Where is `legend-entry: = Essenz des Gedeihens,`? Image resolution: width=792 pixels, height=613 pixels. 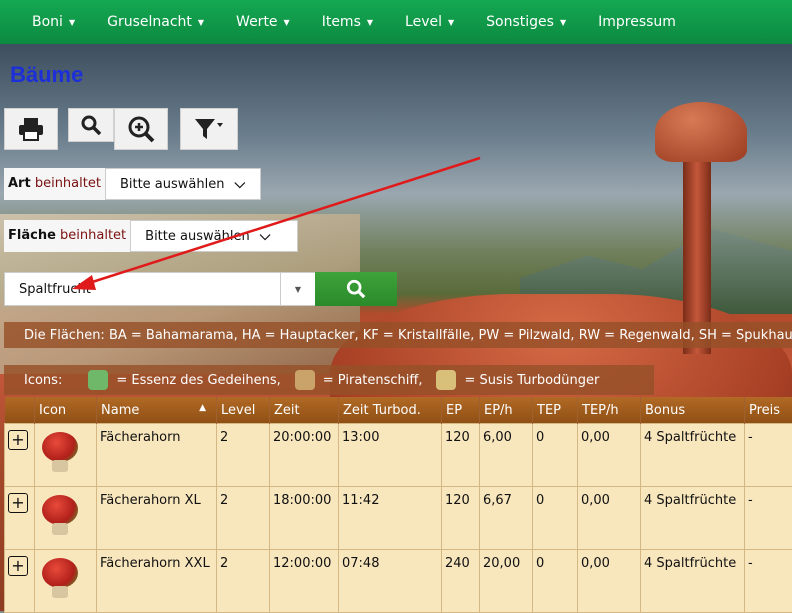
legend-entry: = Essenz des Gedeihens, is located at coordinates (184, 380).